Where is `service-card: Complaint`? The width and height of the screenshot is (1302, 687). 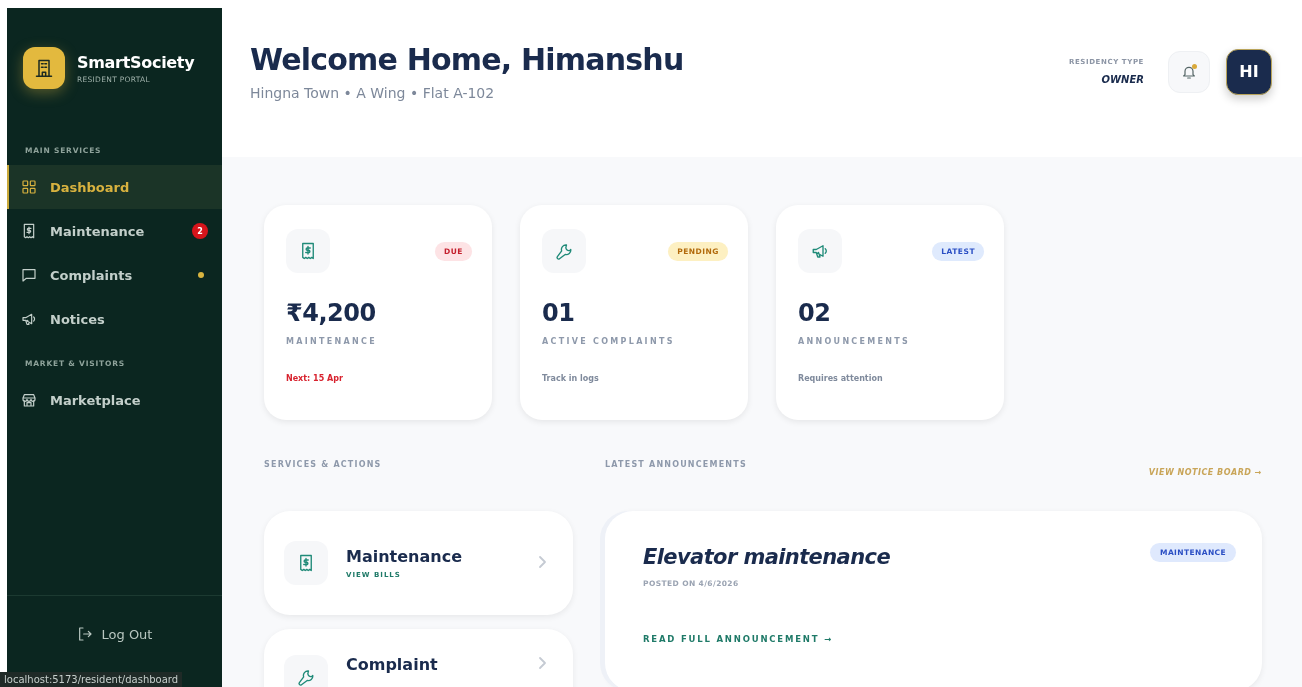
service-card: Complaint is located at coordinates (418, 658).